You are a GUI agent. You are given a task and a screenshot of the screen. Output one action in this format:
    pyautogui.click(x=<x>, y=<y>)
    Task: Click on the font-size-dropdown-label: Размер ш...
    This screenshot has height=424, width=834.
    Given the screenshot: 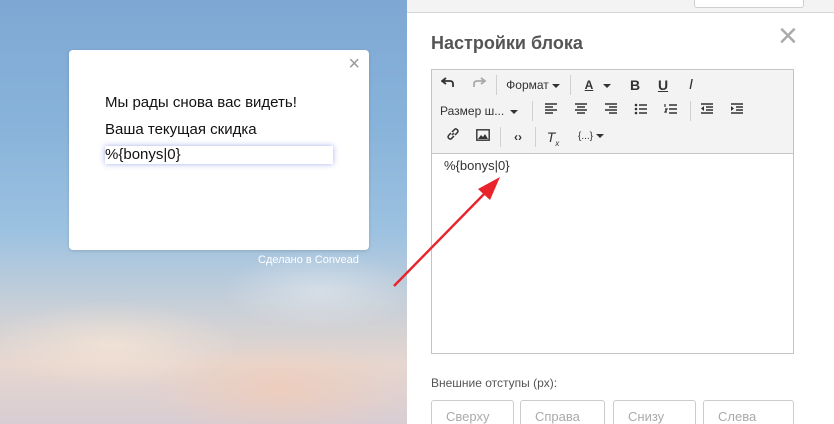 What is the action you would take?
    pyautogui.click(x=472, y=111)
    